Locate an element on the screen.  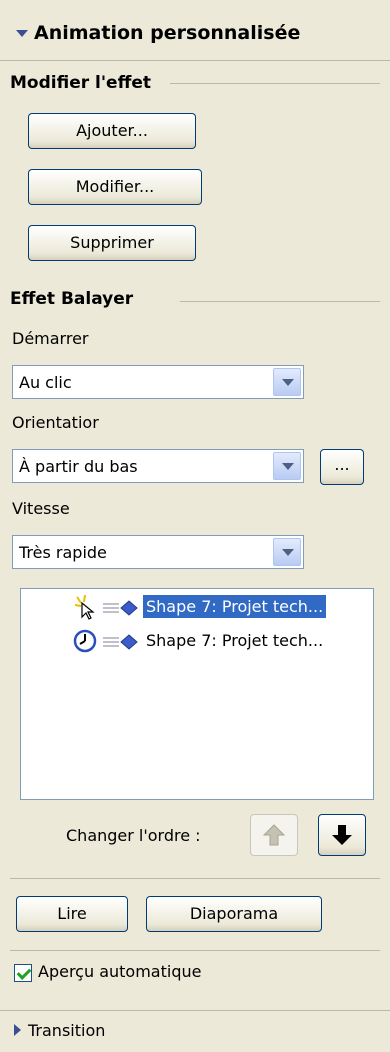
change-order-label: Changer l'ordre : is located at coordinates (133, 835).